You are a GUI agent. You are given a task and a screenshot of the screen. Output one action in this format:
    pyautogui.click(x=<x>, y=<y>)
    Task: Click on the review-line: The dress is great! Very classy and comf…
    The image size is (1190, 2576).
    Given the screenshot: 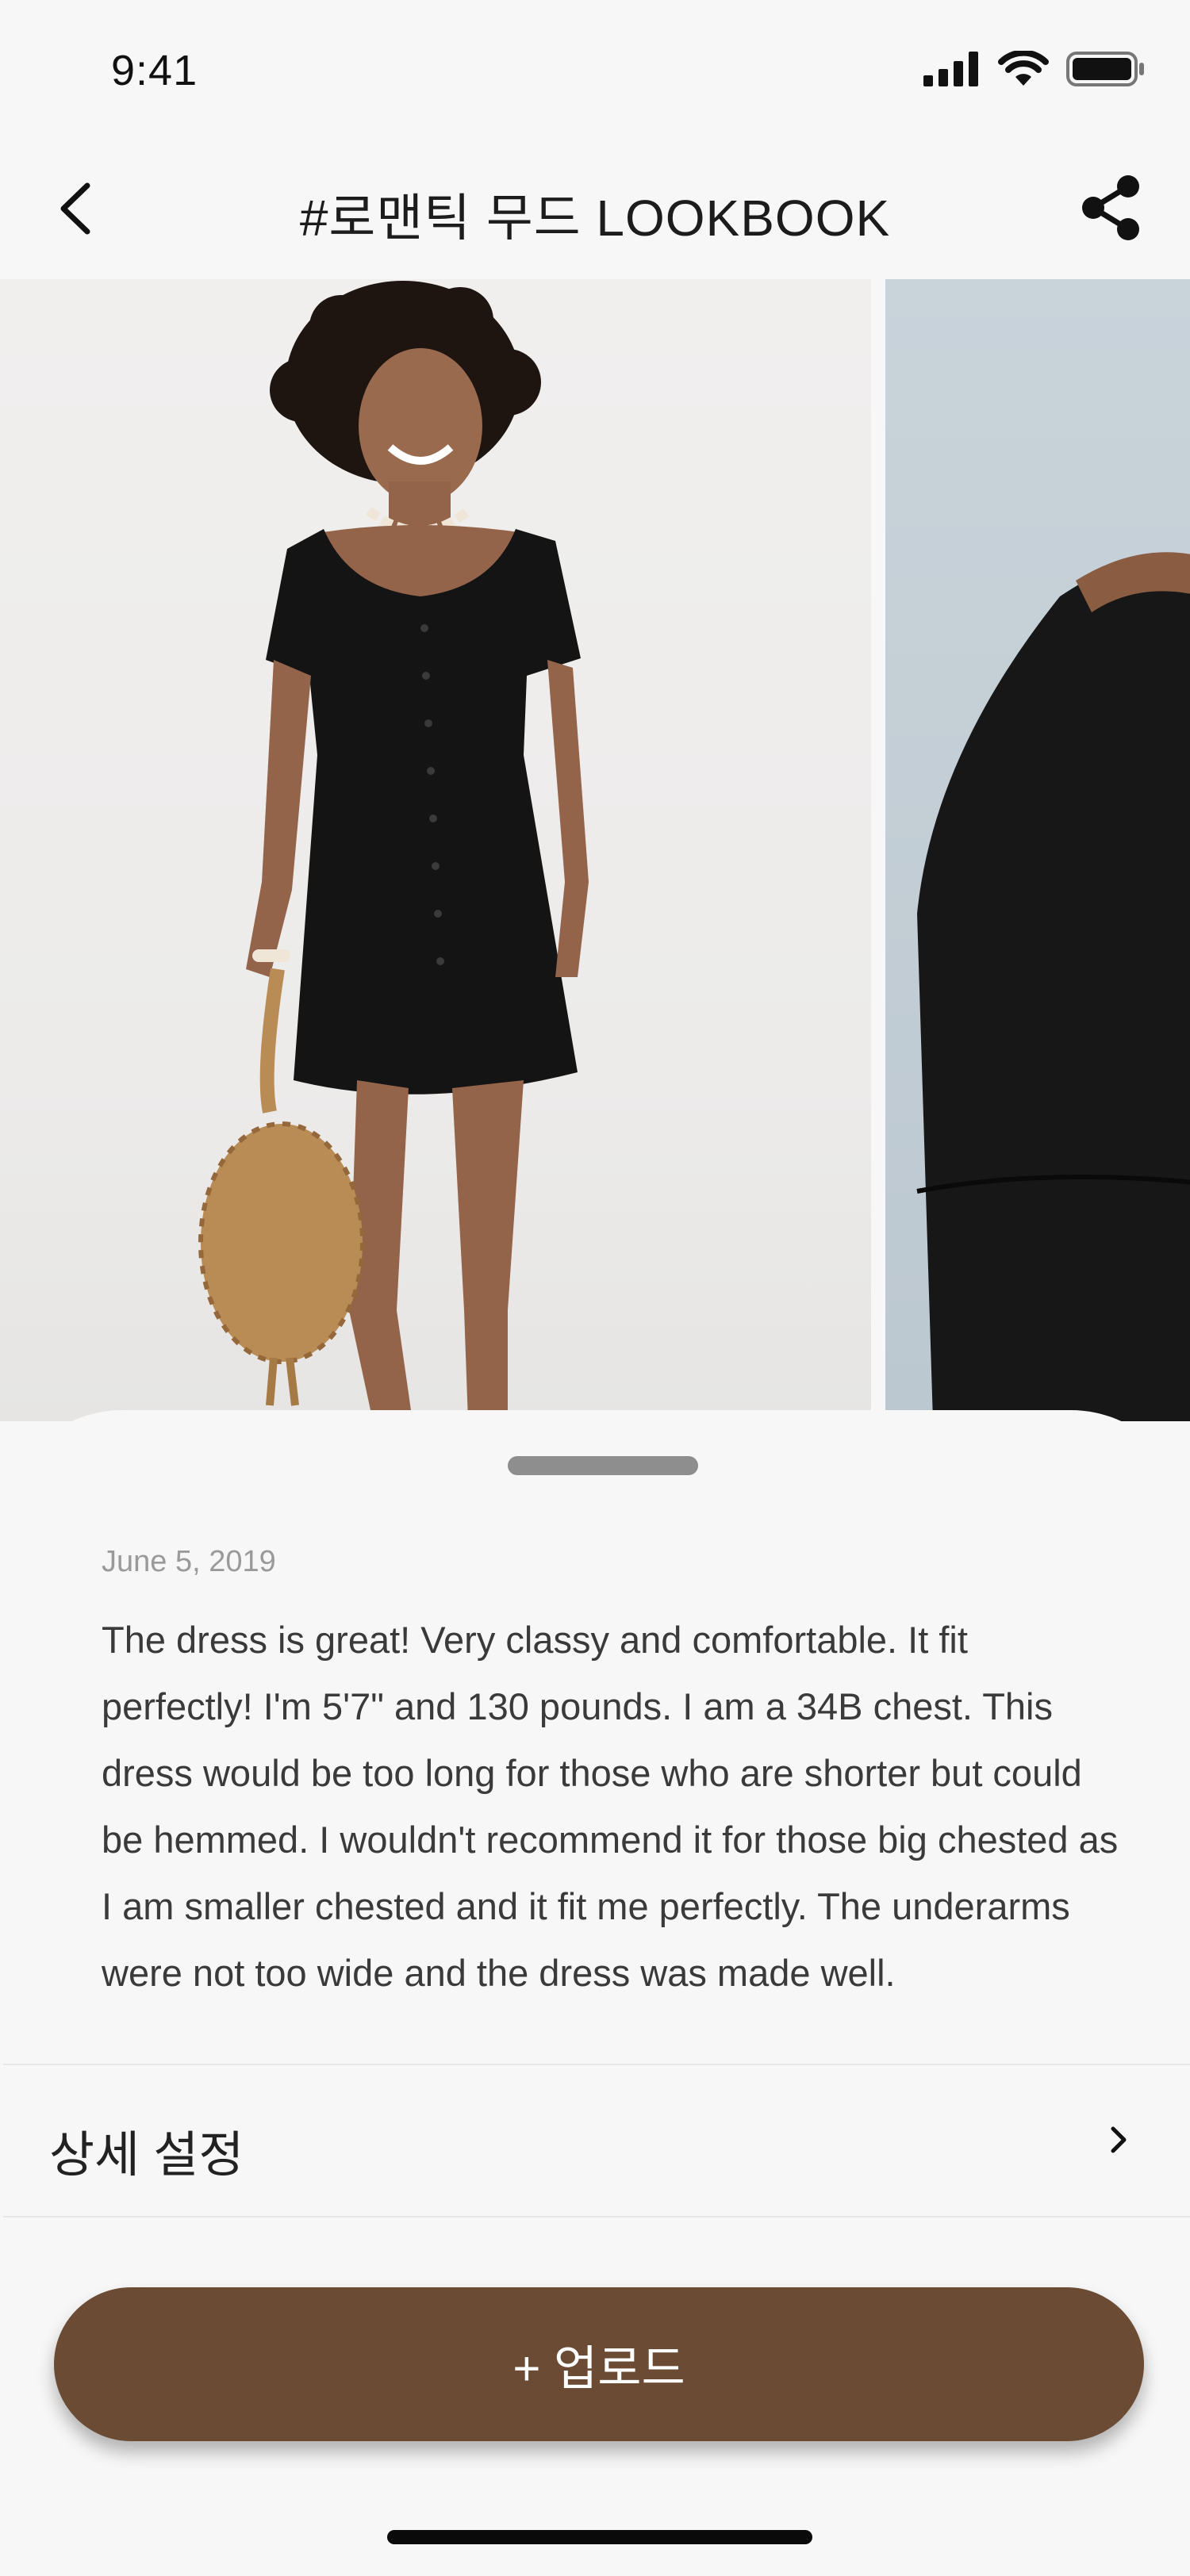 What is the action you would take?
    pyautogui.click(x=535, y=1640)
    